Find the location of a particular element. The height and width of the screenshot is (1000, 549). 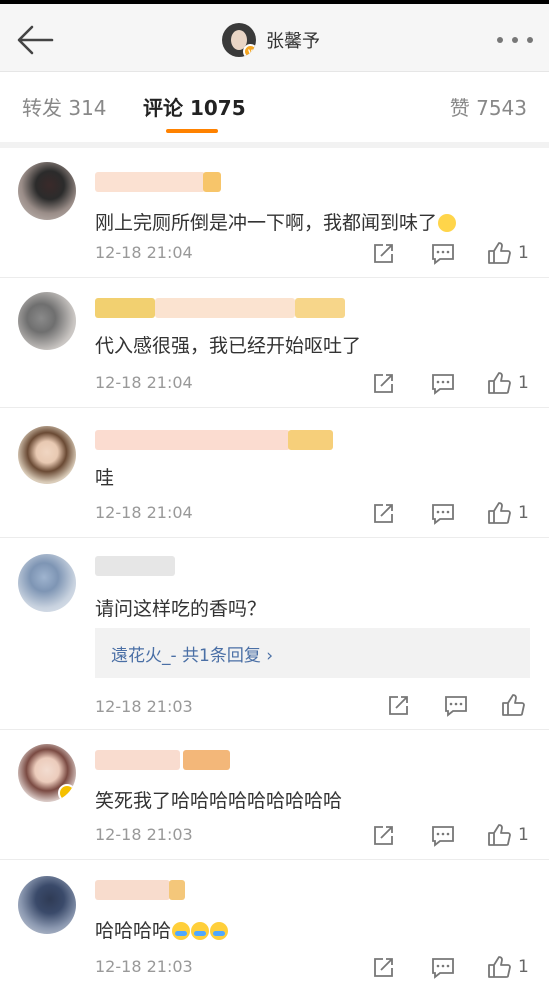

reply-preview: 遠花火_- 共1条回复 › is located at coordinates (312, 653).